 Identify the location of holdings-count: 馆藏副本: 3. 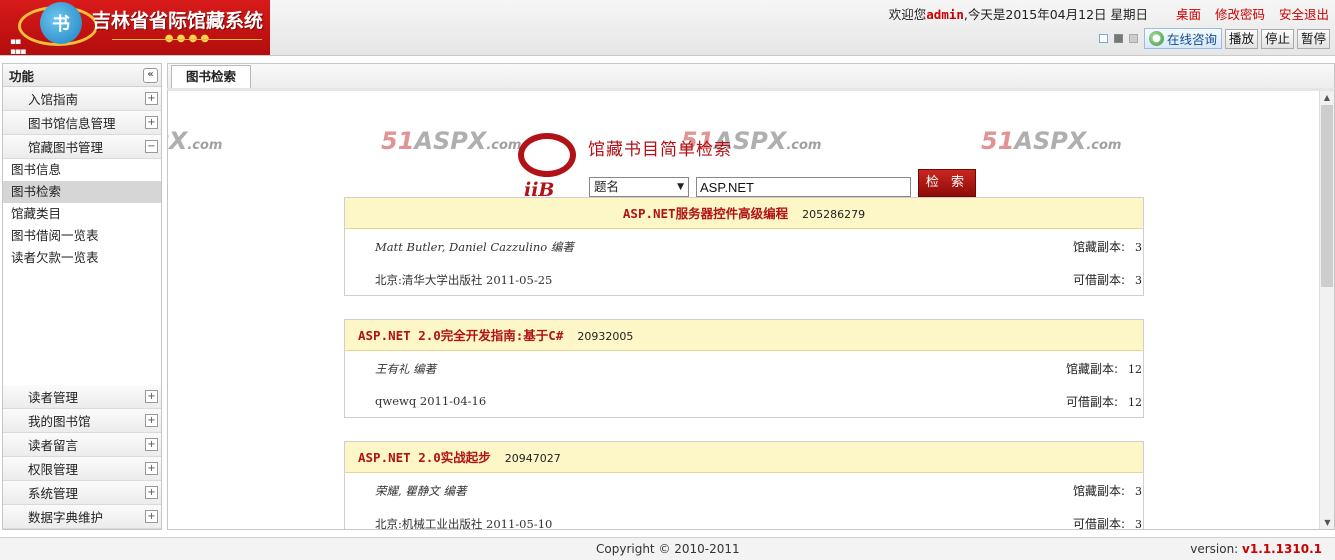
(1107, 491).